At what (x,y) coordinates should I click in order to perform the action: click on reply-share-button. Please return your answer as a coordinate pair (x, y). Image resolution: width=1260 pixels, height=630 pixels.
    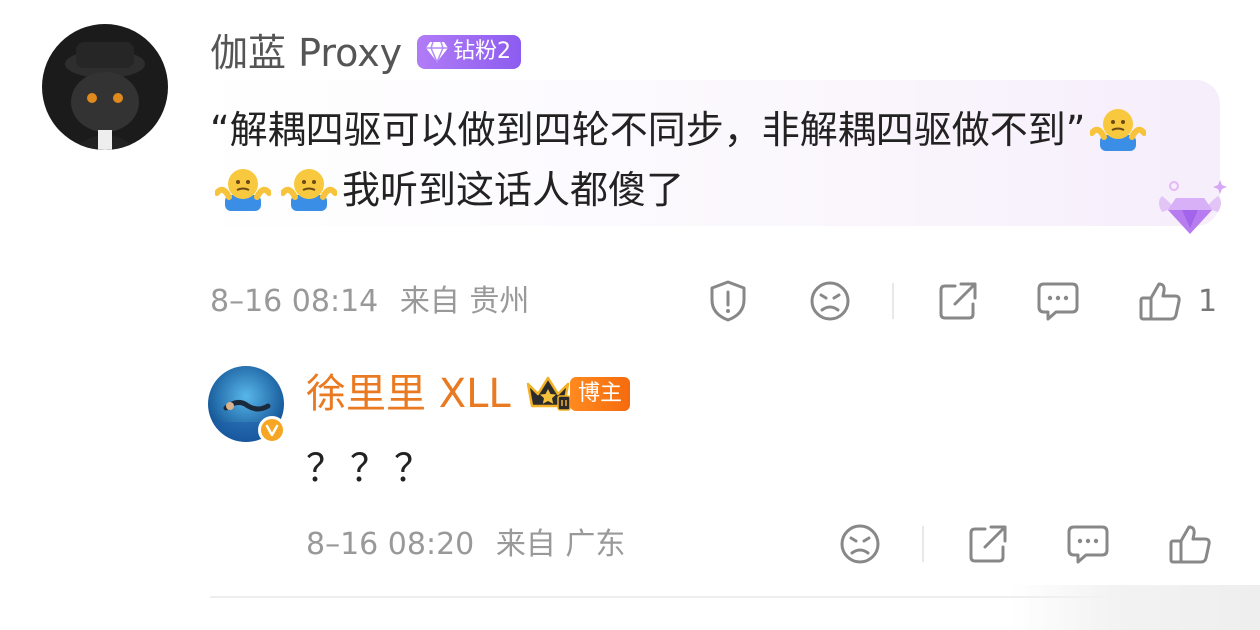
    Looking at the image, I should click on (988, 544).